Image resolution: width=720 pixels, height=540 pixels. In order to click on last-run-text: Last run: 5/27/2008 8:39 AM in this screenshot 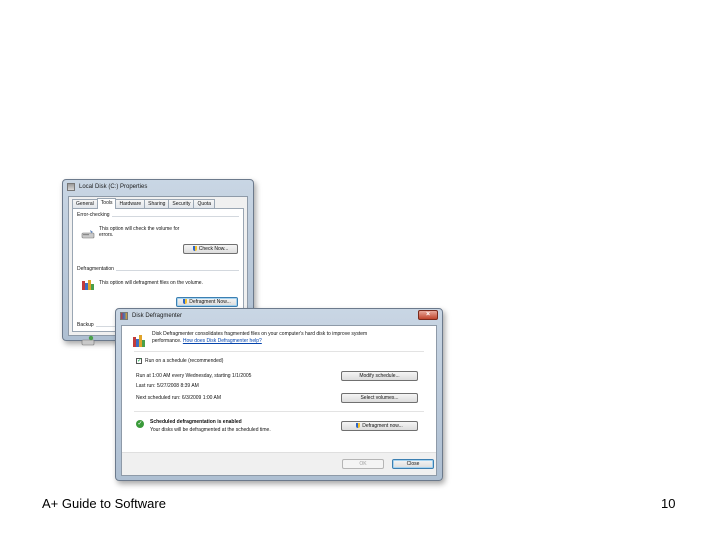, I will do `click(167, 386)`.